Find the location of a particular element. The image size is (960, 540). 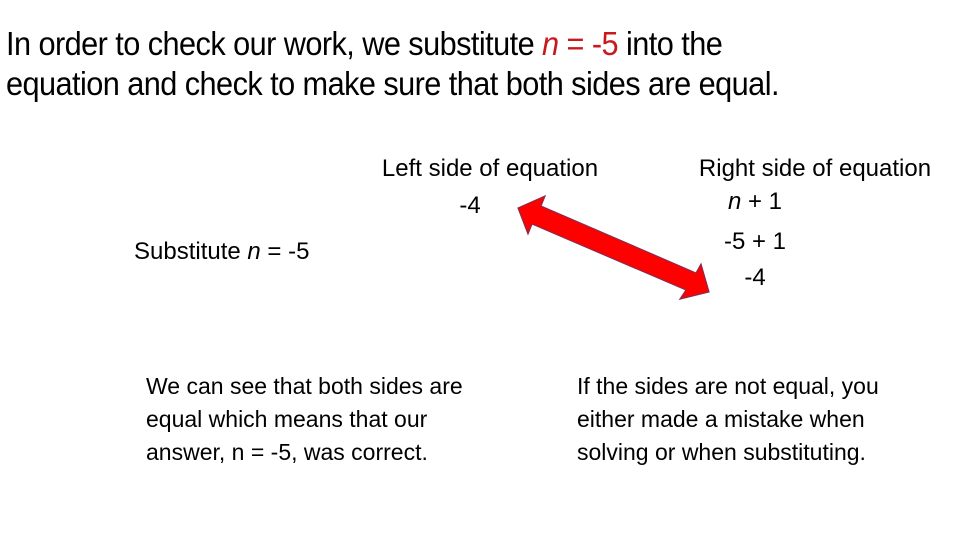

double-arrow-shape is located at coordinates (613, 247).